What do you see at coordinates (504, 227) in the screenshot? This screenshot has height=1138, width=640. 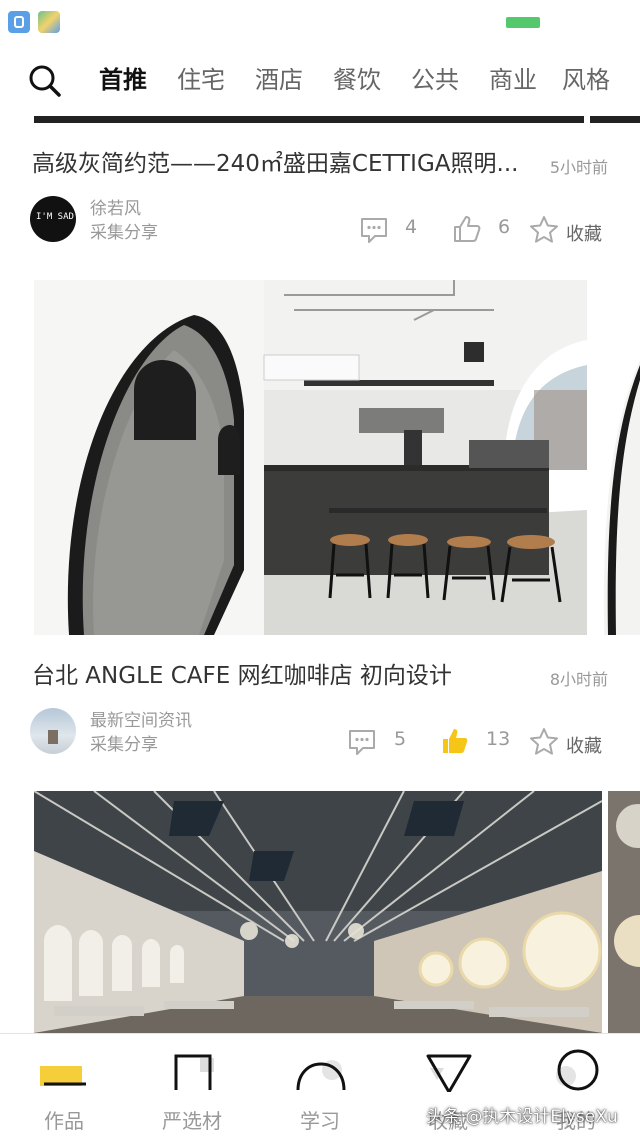 I see `like-count: 6` at bounding box center [504, 227].